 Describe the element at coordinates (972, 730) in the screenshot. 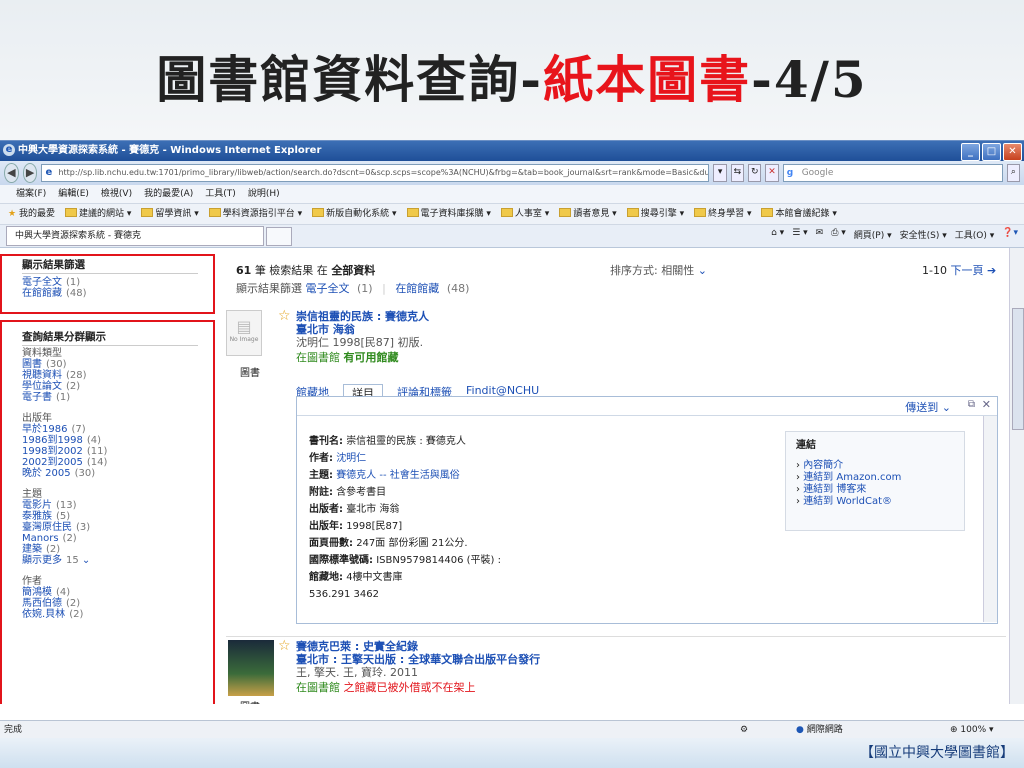

I see `zoom-control: ⊕ 100% ▾` at that location.